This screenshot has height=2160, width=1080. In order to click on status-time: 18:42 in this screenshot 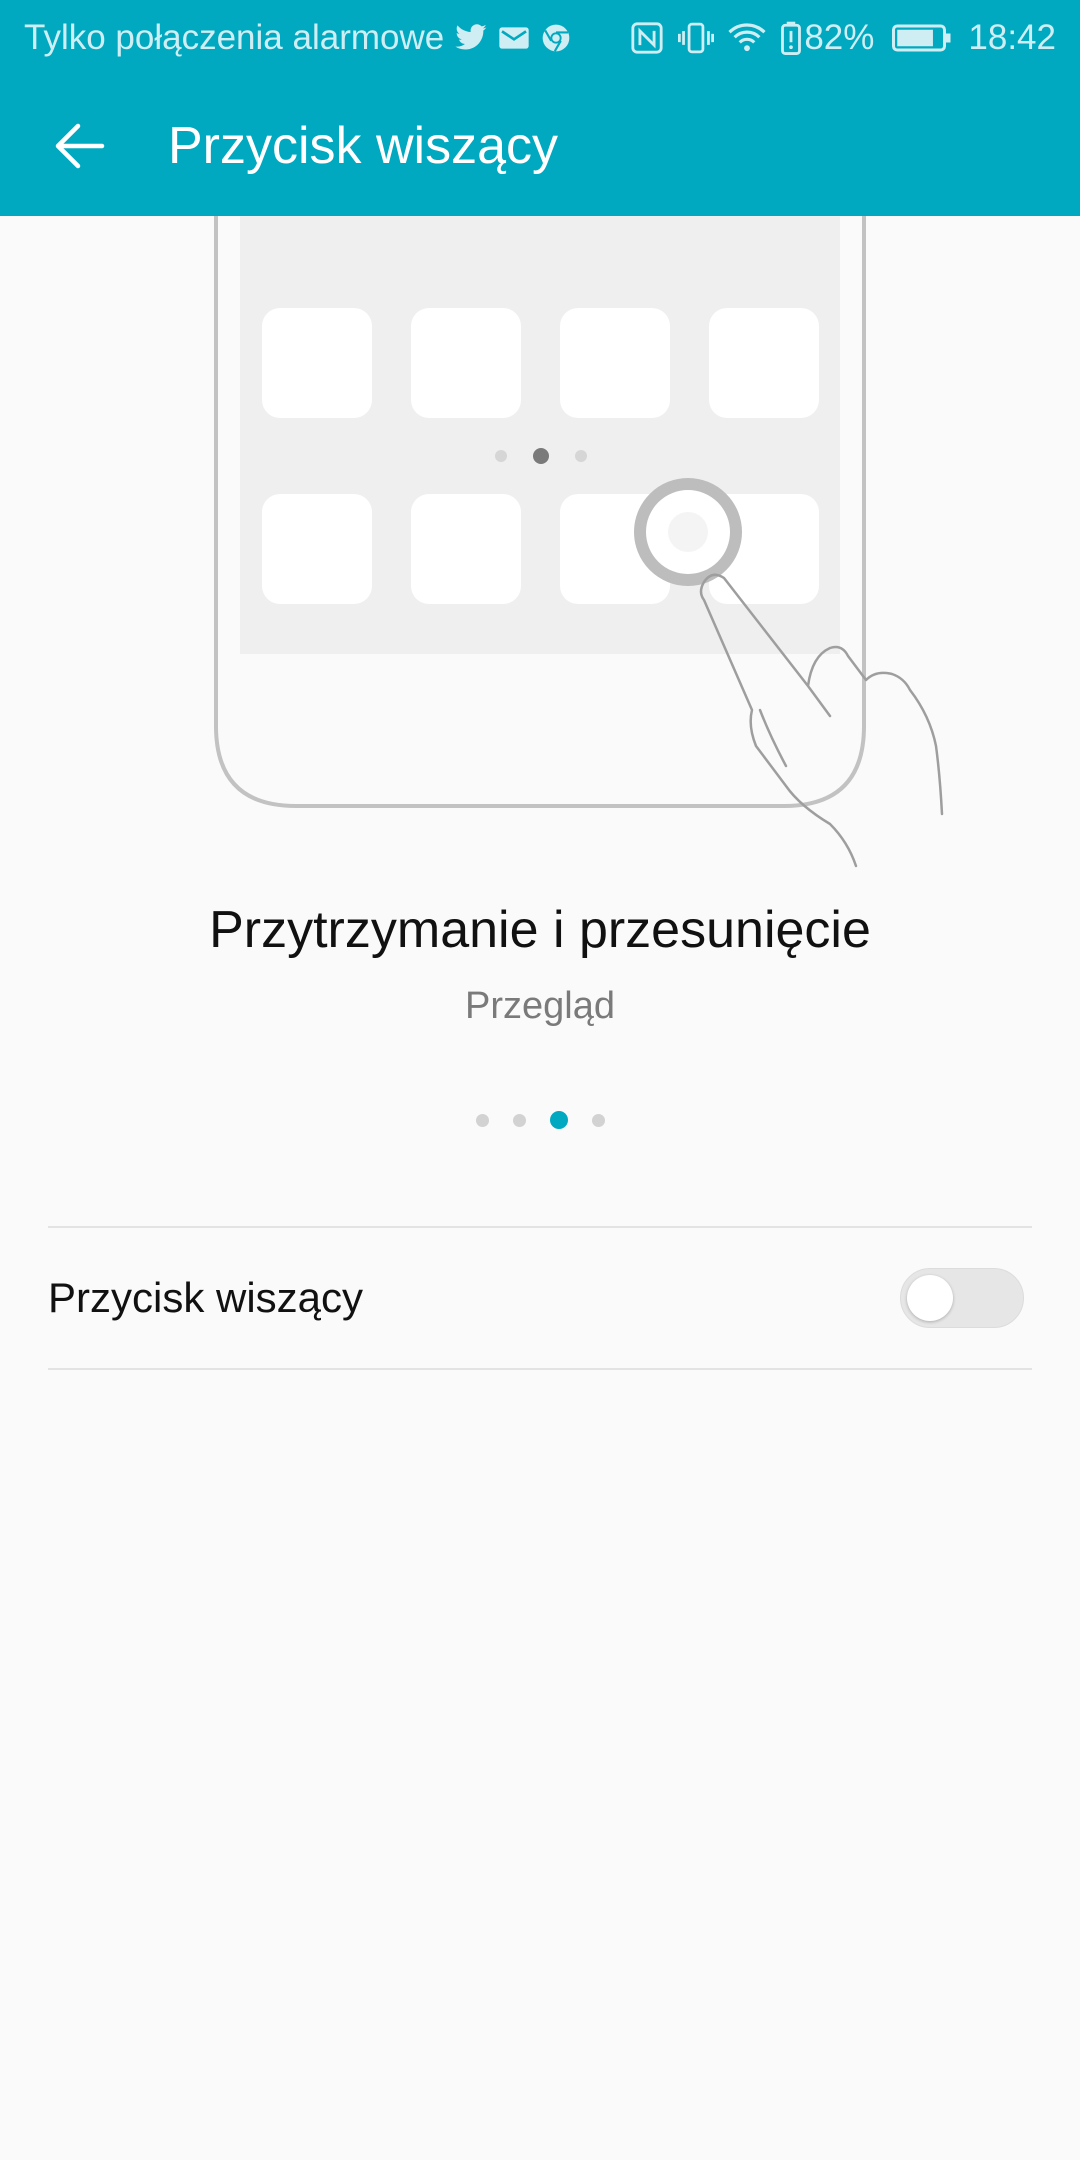, I will do `click(1012, 37)`.